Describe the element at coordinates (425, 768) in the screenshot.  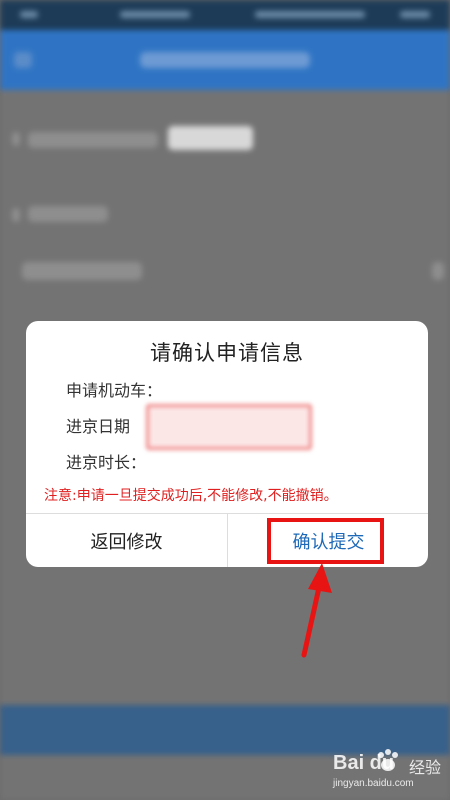
I see `watermark-text: 经验` at that location.